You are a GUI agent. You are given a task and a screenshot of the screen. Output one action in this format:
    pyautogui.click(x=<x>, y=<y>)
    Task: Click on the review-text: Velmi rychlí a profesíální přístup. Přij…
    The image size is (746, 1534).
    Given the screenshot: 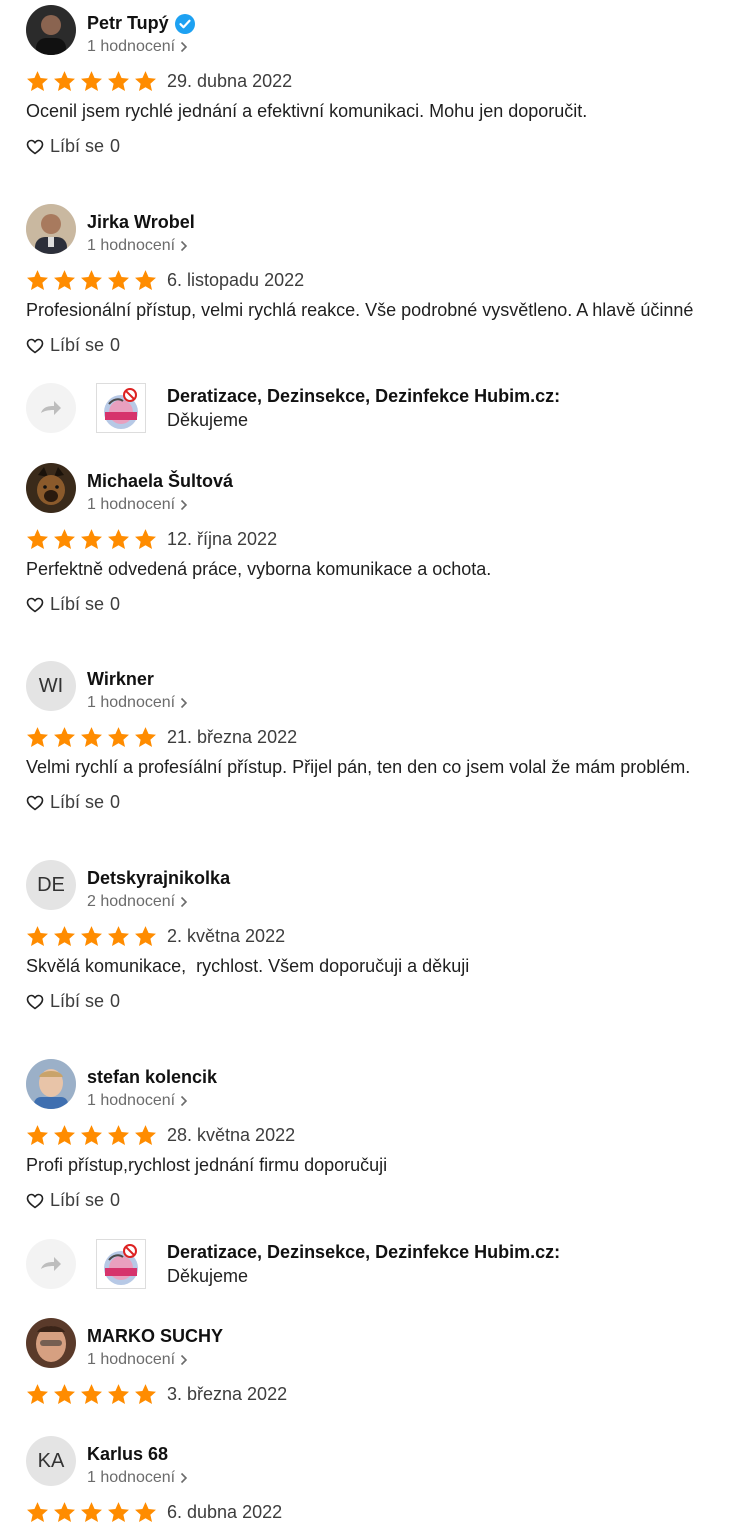 What is the action you would take?
    pyautogui.click(x=358, y=767)
    